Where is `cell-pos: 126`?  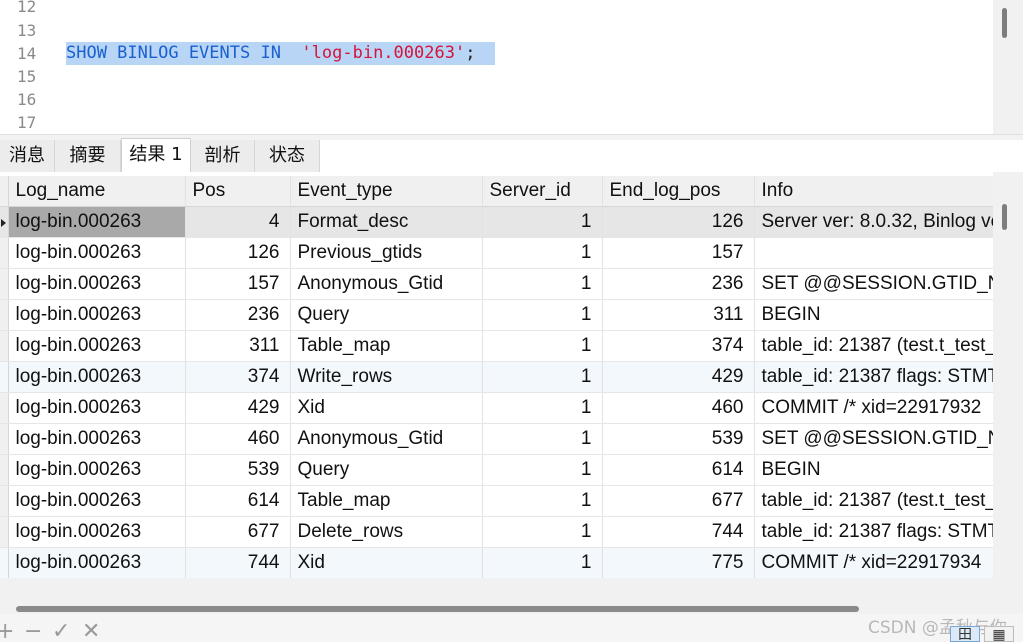
cell-pos: 126 is located at coordinates (238, 253).